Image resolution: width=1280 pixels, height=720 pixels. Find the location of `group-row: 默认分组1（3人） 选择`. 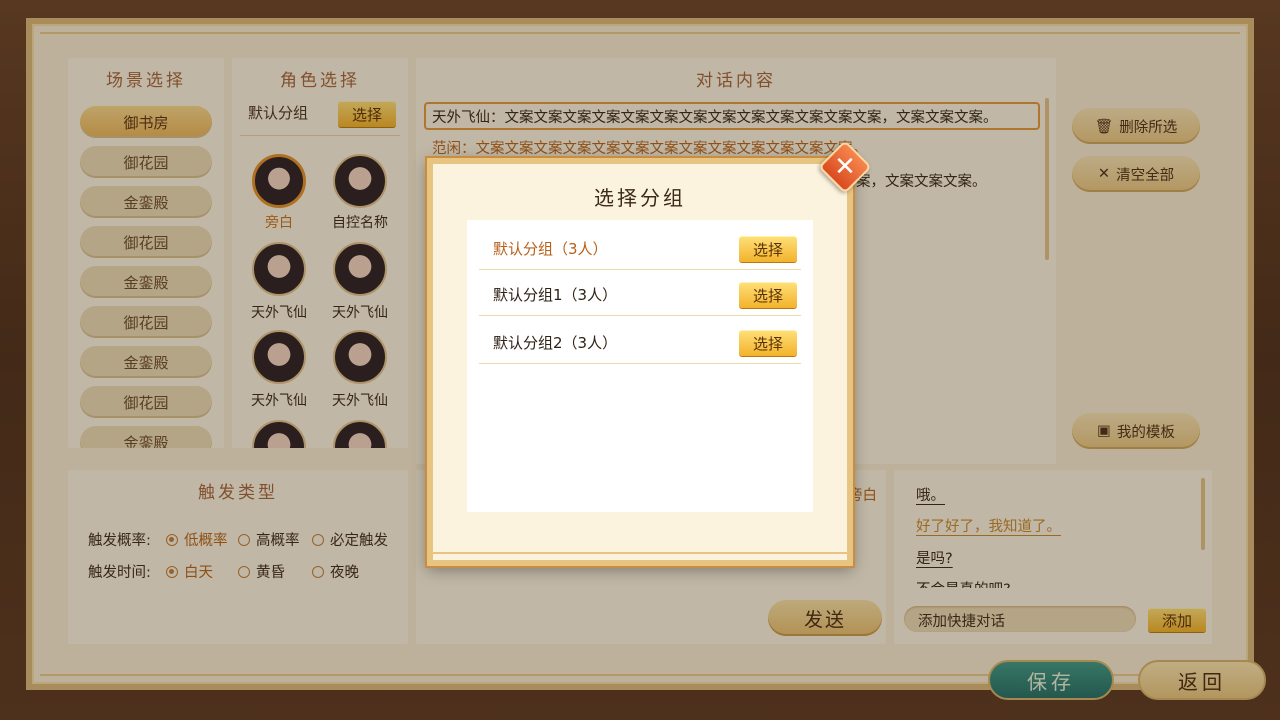

group-row: 默认分组1（3人） 选择 is located at coordinates (640, 293).